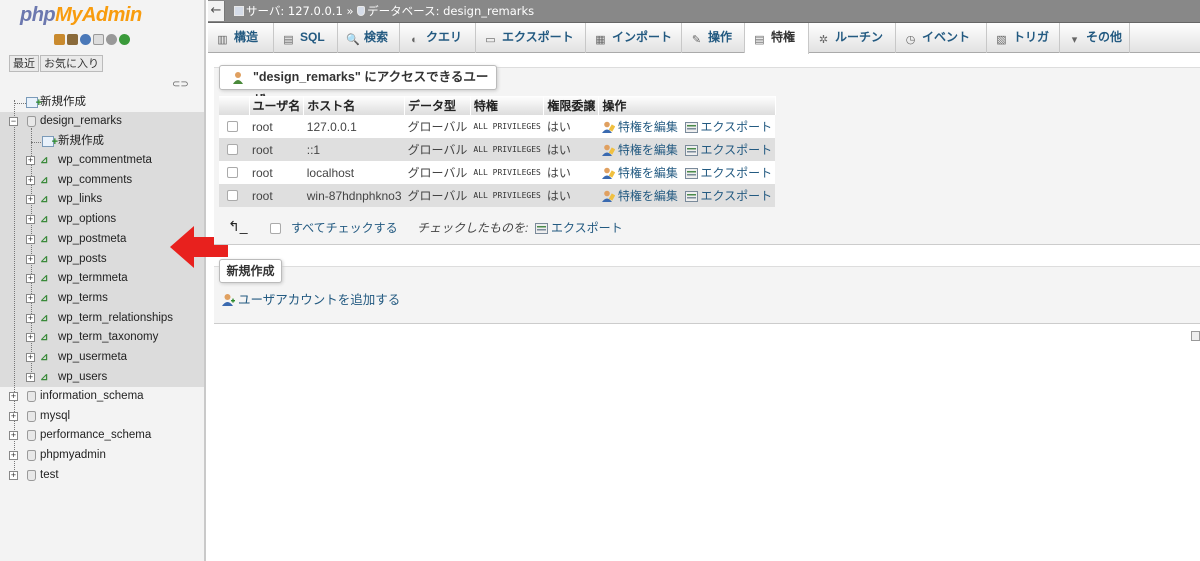 This screenshot has width=1200, height=561. I want to click on column-header: ユーザ名, so click(277, 105).